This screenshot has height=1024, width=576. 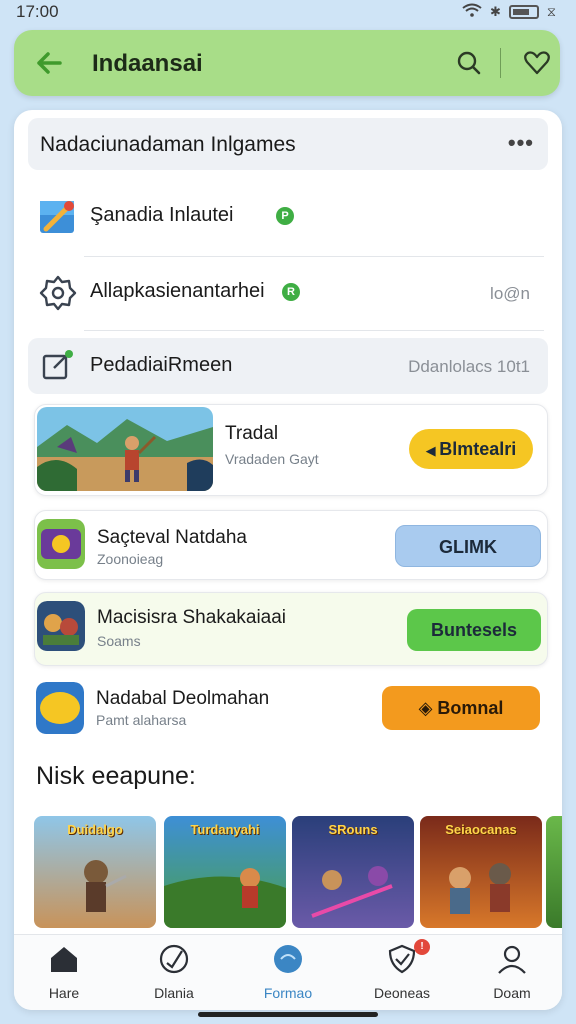 What do you see at coordinates (141, 720) in the screenshot?
I see `game-subtitle: Pamt alaharsa` at bounding box center [141, 720].